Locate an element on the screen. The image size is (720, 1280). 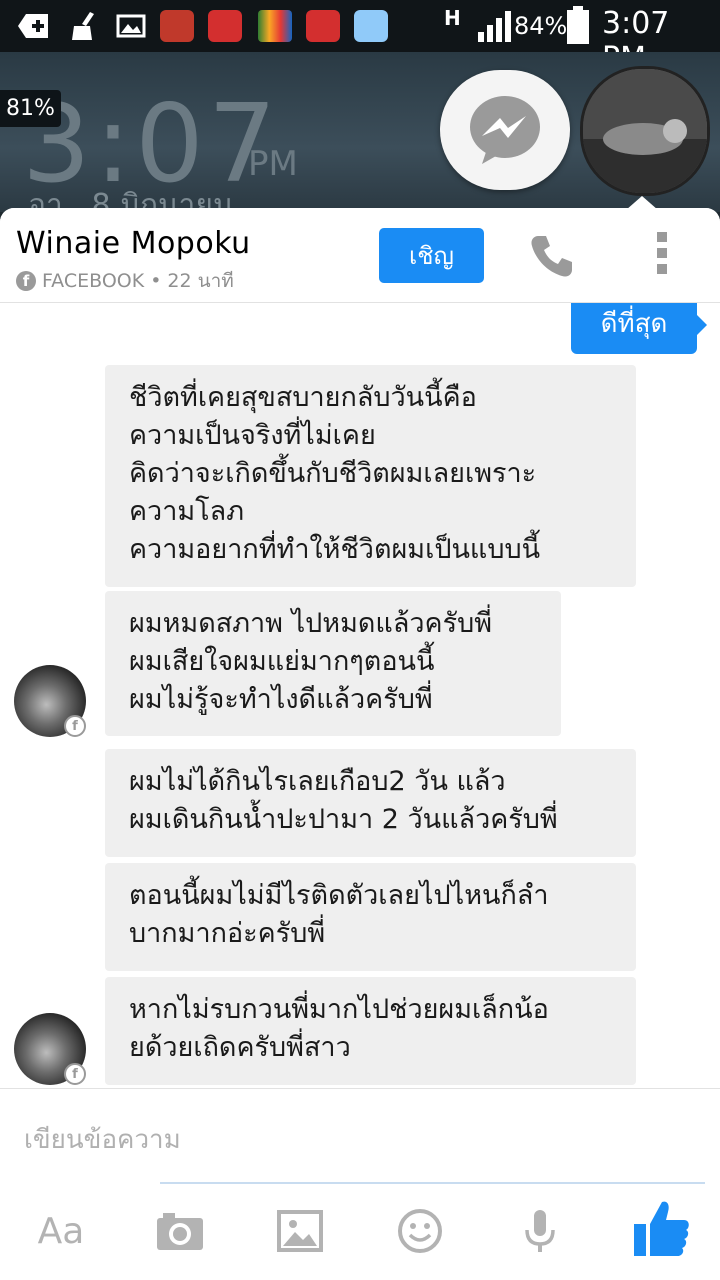
contact-name: Winaie Mopoku is located at coordinates (133, 243).